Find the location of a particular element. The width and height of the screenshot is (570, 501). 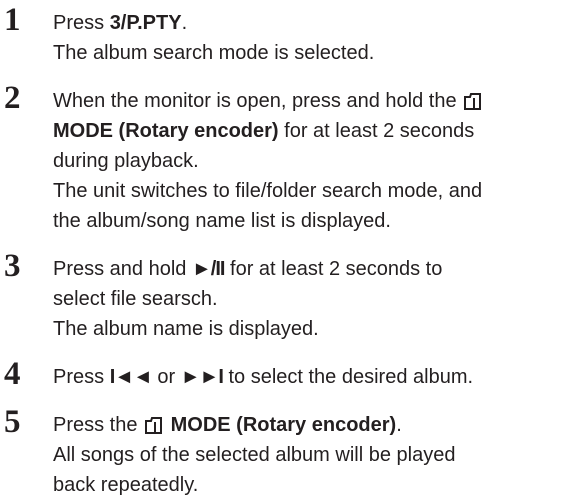

step-number-5: 5 is located at coordinates (12, 422).